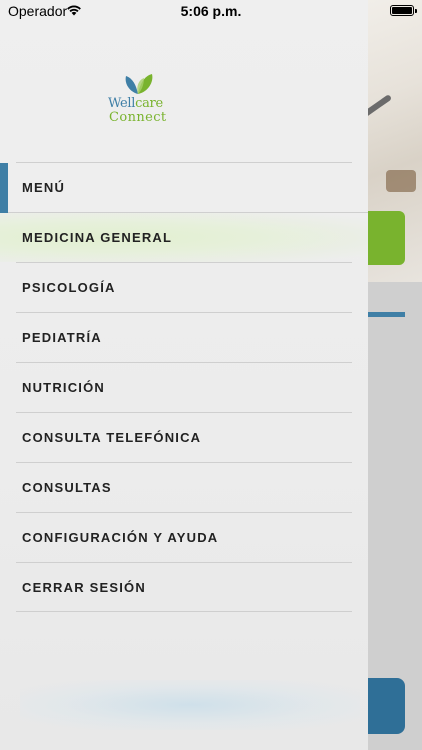  I want to click on logo-wordmark-top: Wellcare, so click(135, 103).